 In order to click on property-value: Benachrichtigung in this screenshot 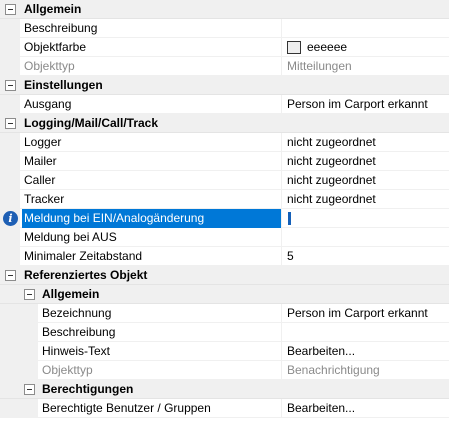, I will do `click(333, 370)`.